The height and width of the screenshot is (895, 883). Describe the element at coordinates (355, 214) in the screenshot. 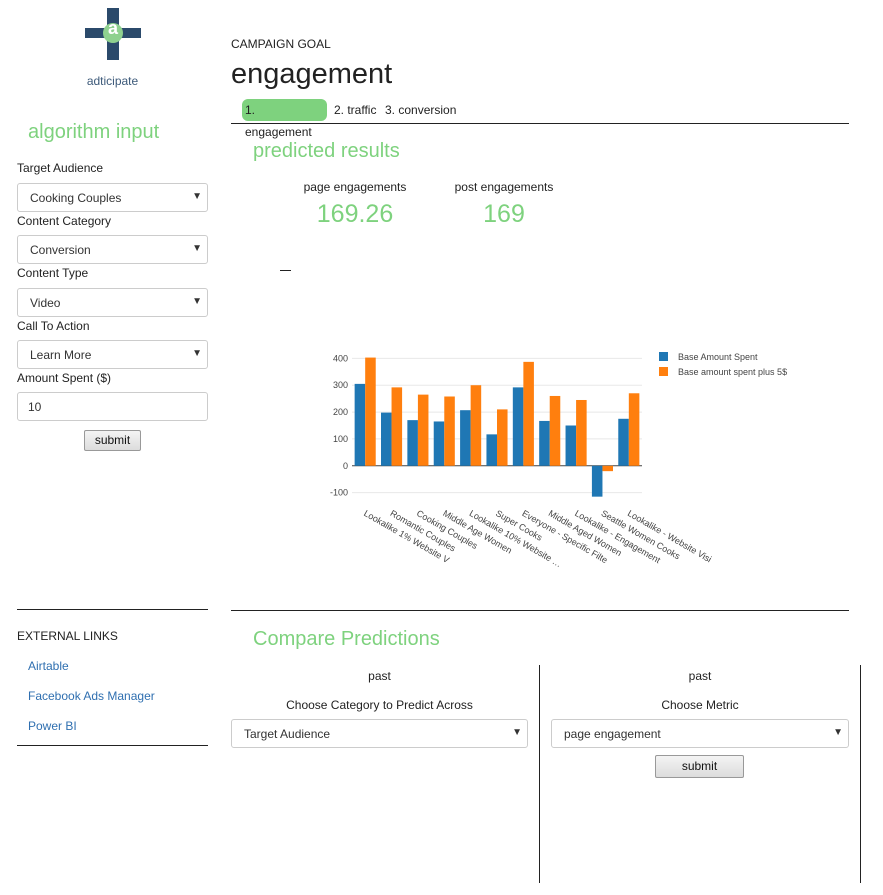

I see `page-engagements-value: 169.26` at that location.